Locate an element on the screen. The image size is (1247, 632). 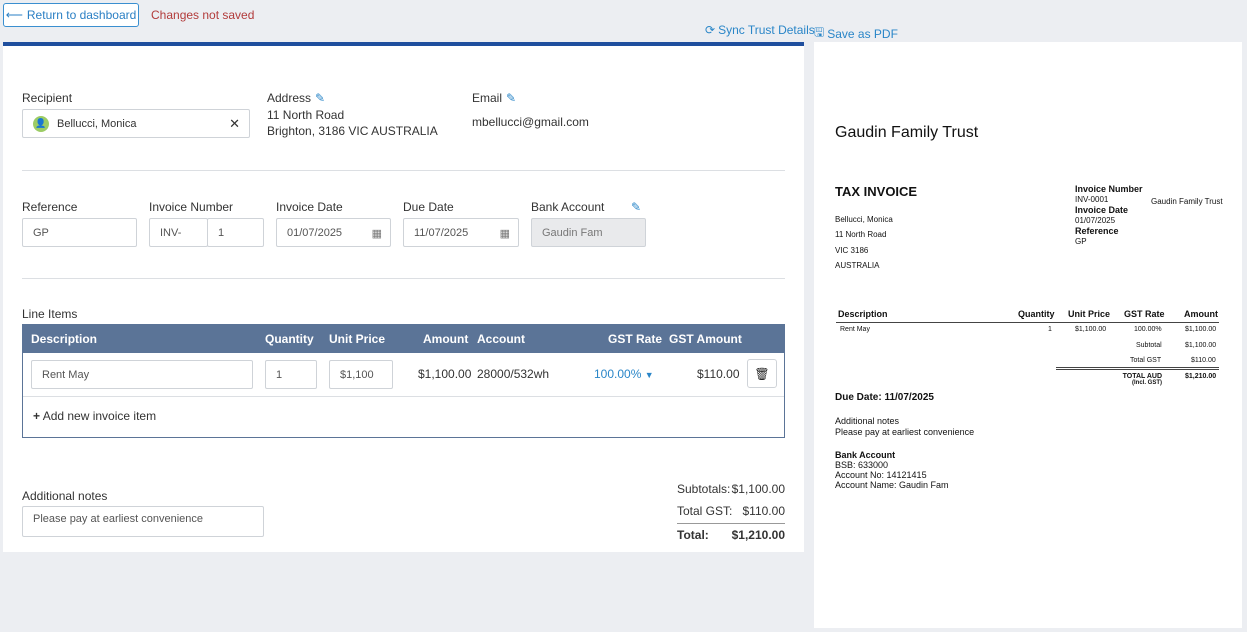
save-as-pdf-link: 🖫 Save as PDF is located at coordinates (856, 33).